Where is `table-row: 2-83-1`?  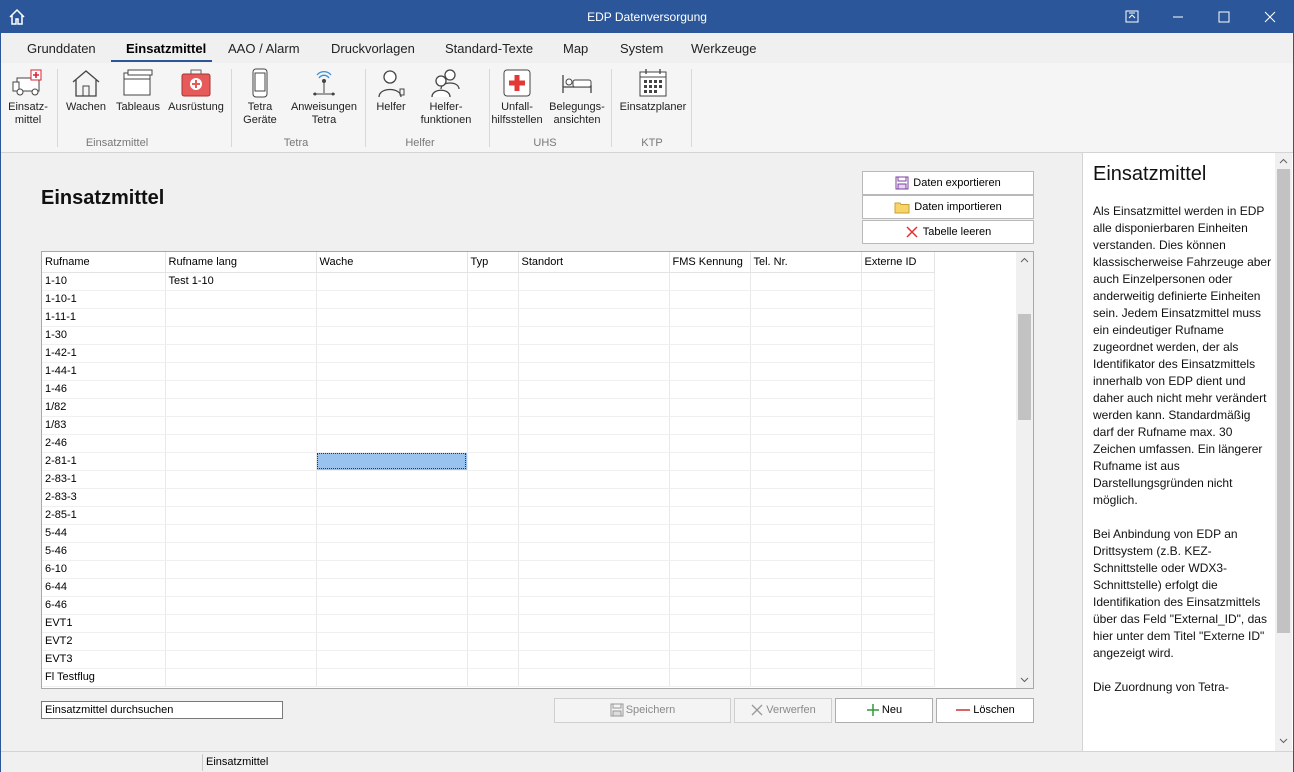
table-row: 2-83-1 is located at coordinates (488, 479).